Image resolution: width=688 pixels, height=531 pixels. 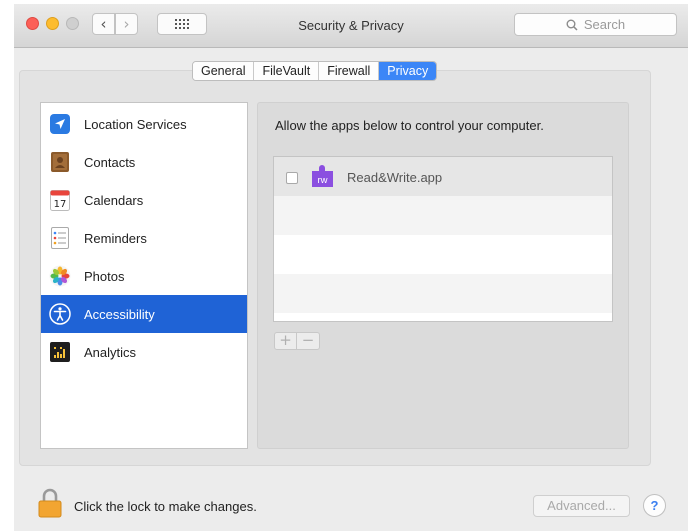 I want to click on sidebar-item-location-services: Location Services, so click(x=144, y=124).